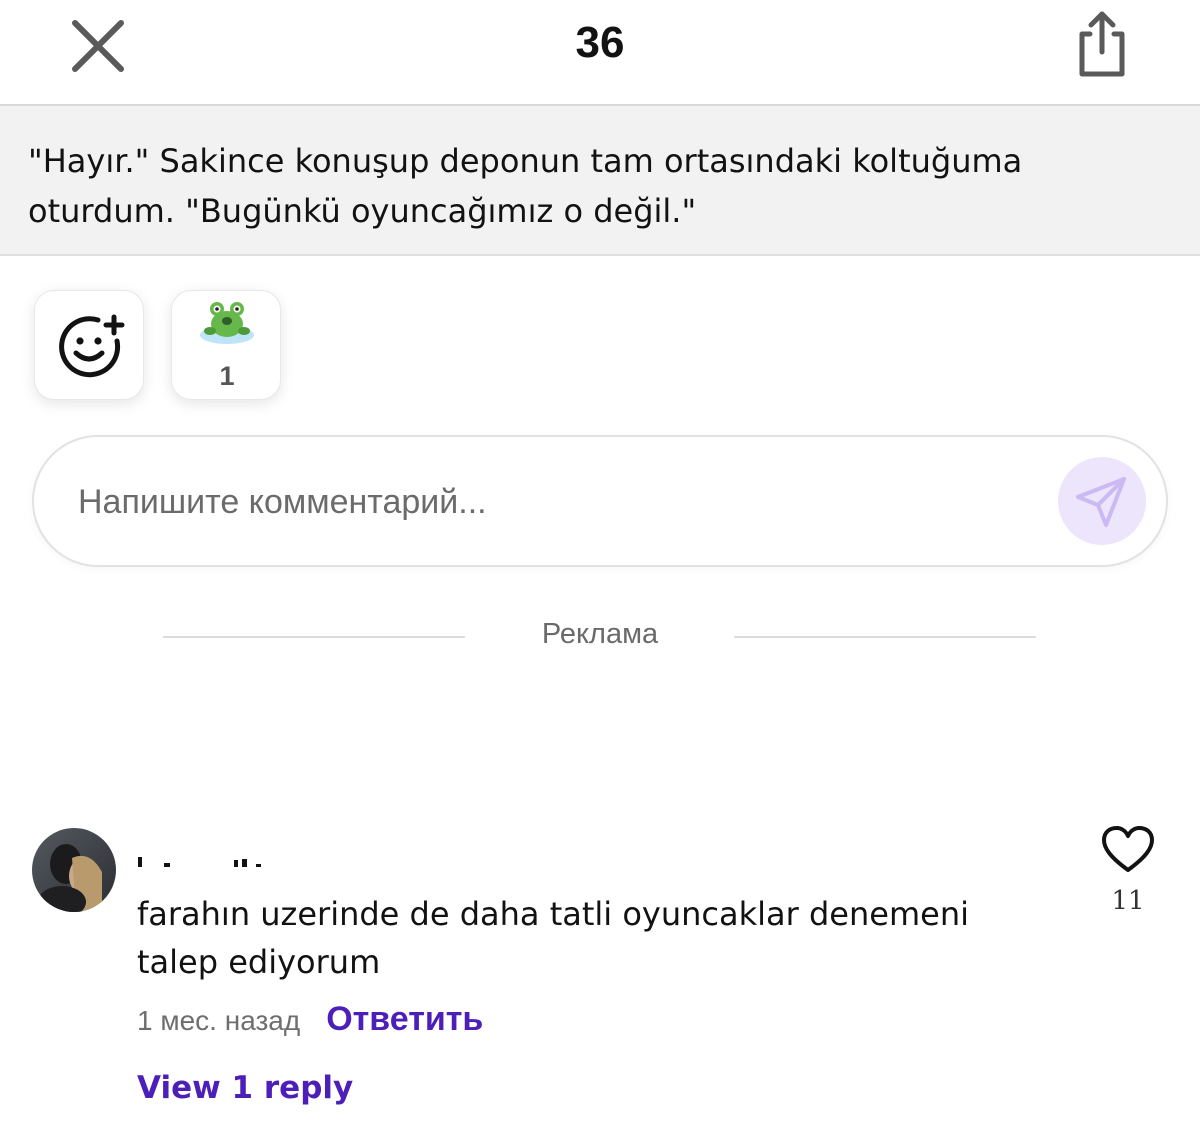 The height and width of the screenshot is (1136, 1200). Describe the element at coordinates (199, 862) in the screenshot. I see `username-redacted` at that location.